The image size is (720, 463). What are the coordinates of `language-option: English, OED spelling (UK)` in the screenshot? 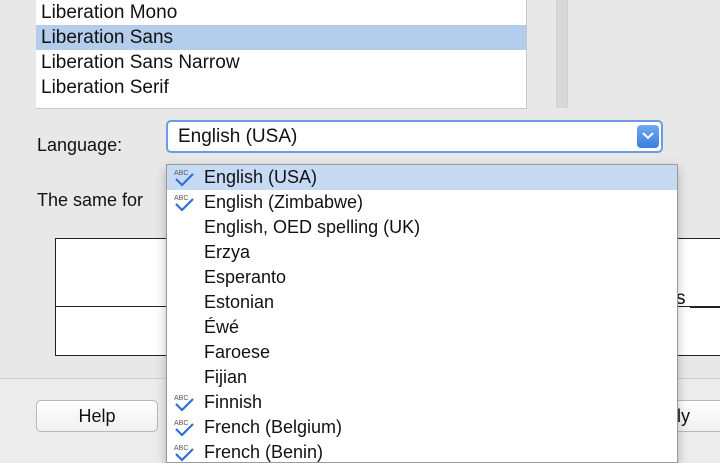 It's located at (422, 227).